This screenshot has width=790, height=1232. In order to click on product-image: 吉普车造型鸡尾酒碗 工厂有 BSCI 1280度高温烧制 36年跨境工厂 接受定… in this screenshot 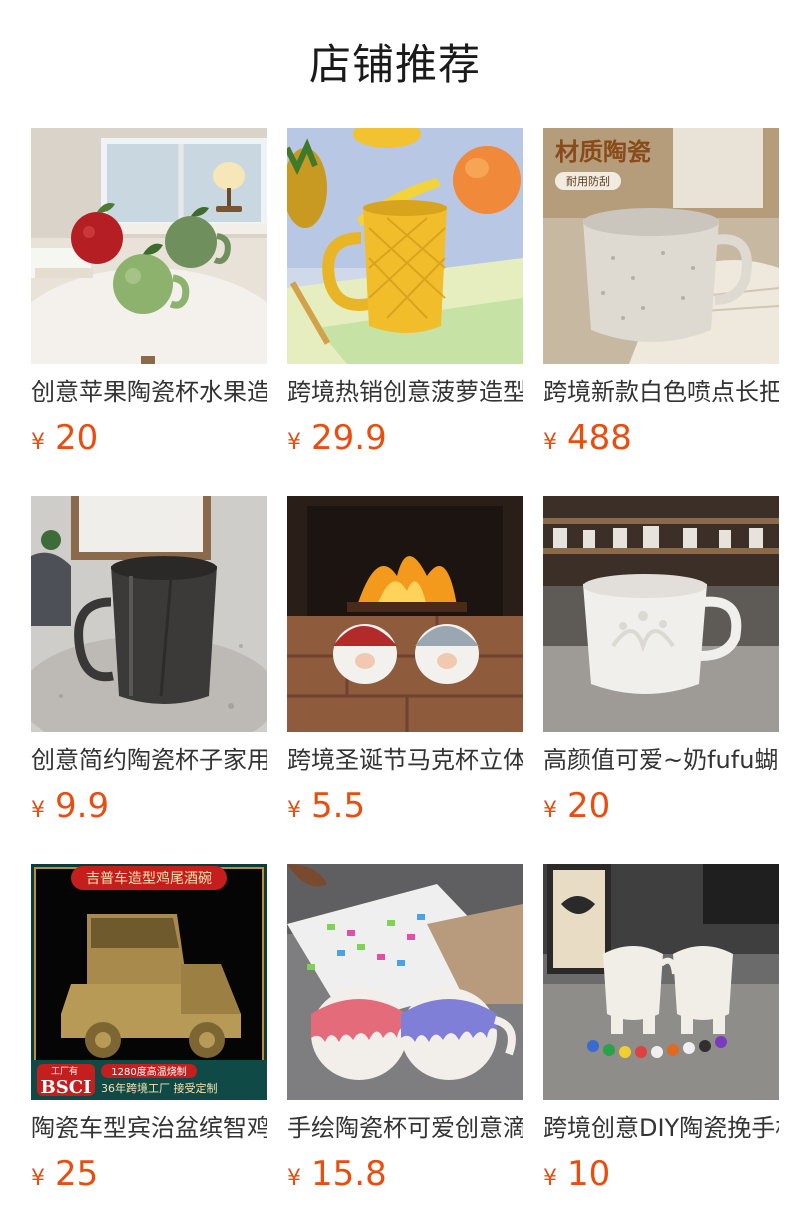, I will do `click(149, 982)`.